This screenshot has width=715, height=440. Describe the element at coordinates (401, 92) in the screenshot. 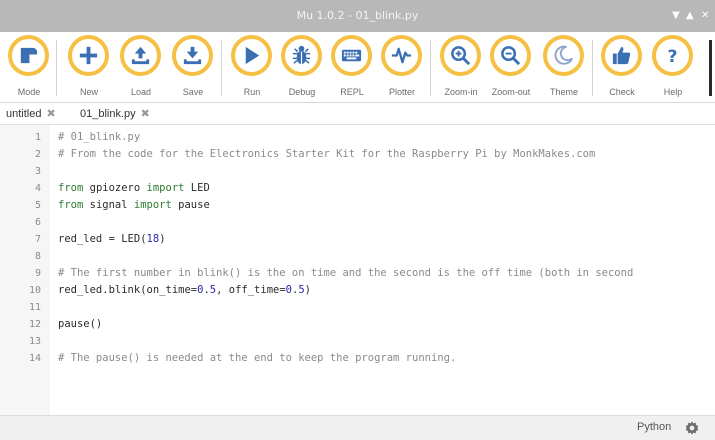

I see `plotter-label: Plotter` at that location.